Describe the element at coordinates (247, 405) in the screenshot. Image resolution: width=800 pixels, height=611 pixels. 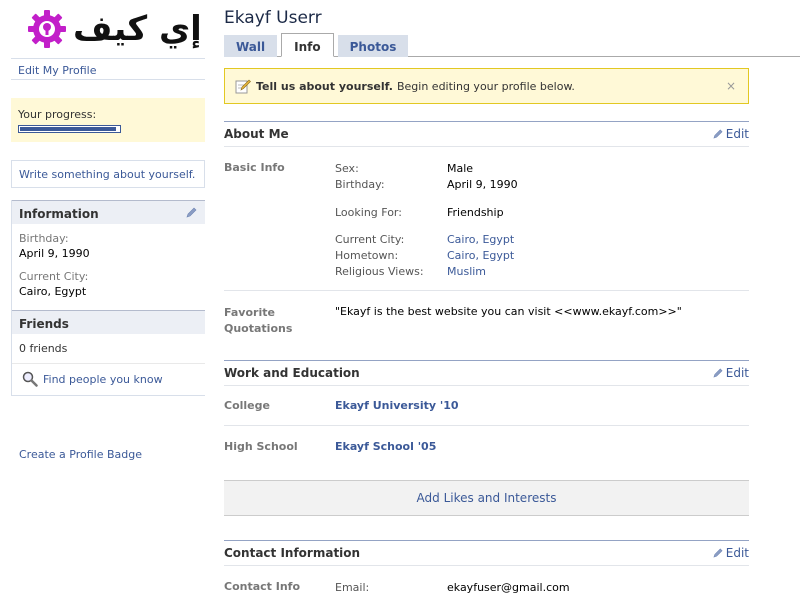
I see `college-label: College` at that location.